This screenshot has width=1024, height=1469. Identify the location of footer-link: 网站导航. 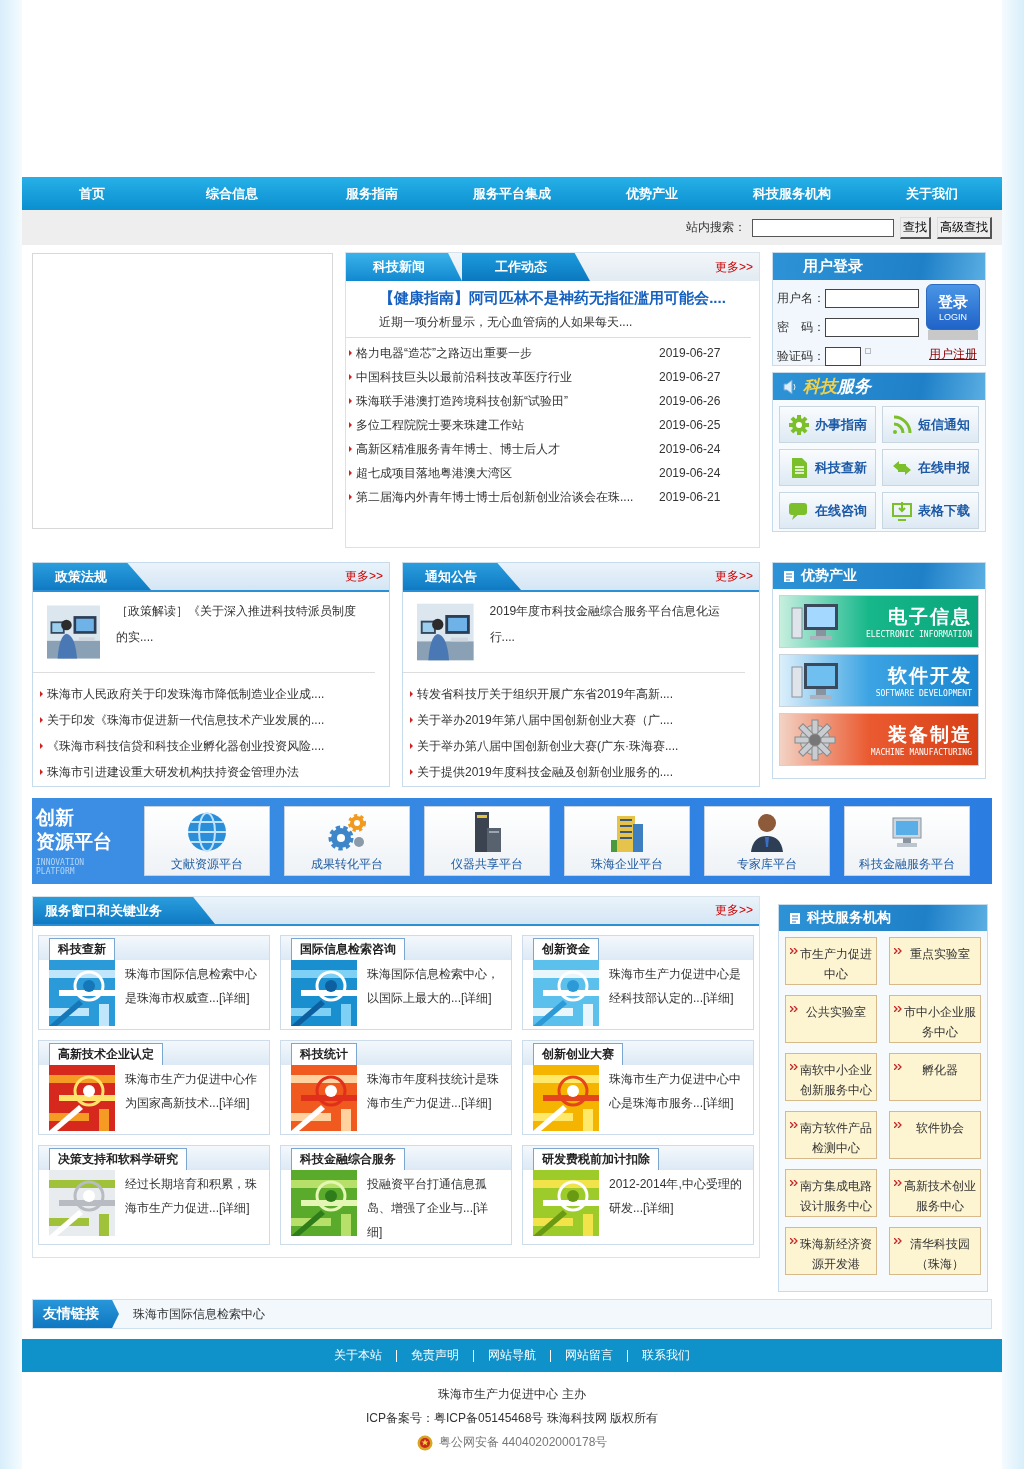
(512, 1355).